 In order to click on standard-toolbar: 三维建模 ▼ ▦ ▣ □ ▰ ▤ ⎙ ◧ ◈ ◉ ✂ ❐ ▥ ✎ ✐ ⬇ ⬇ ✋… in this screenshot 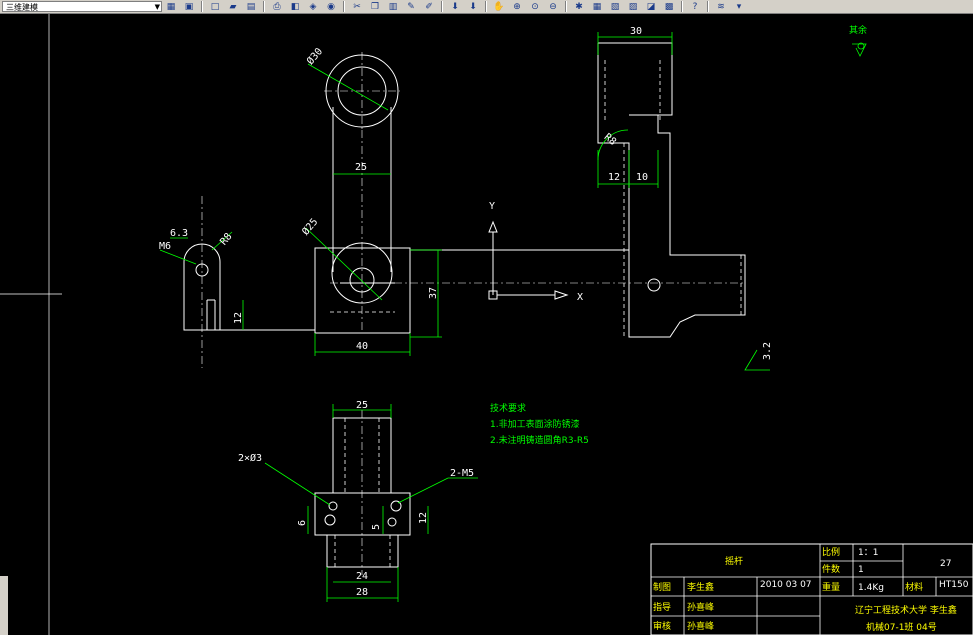, I will do `click(486, 7)`.